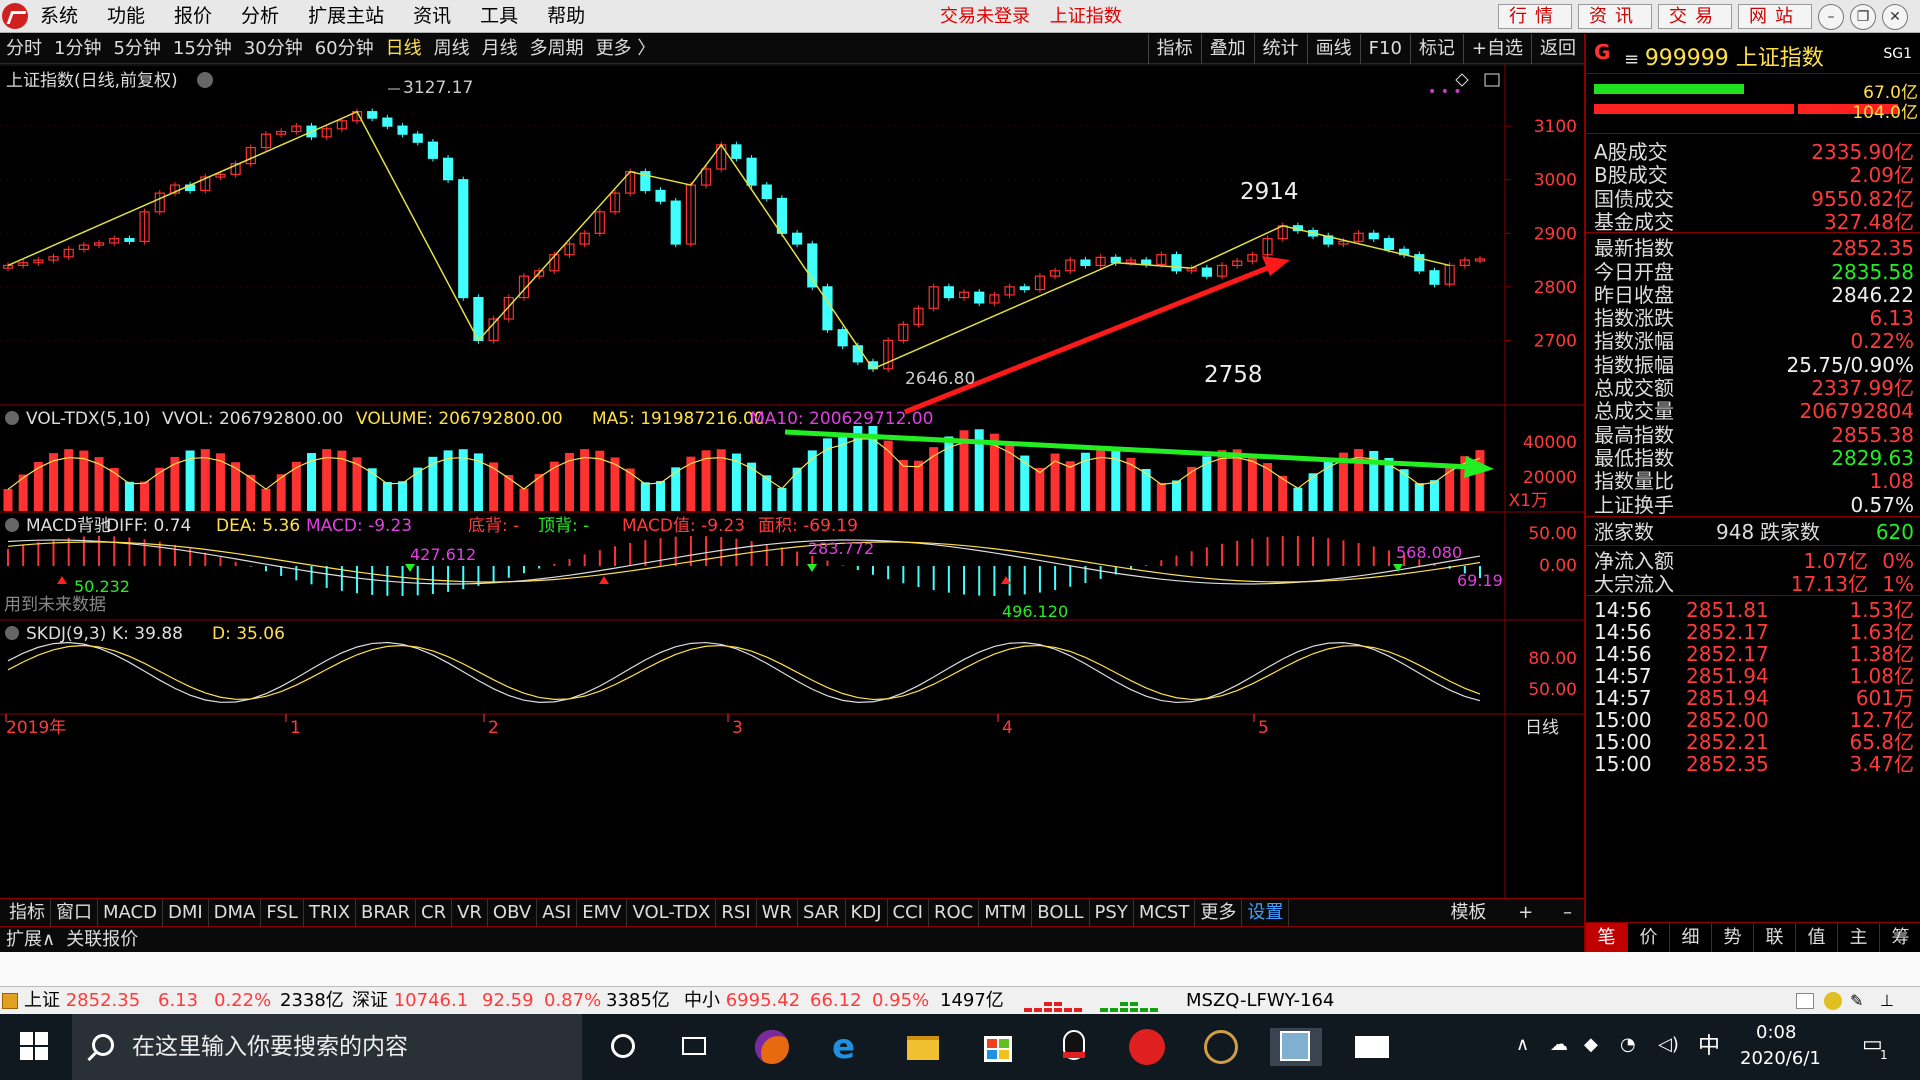  Describe the element at coordinates (1496, 49) in the screenshot. I see `chart-tool-button: +自选` at that location.